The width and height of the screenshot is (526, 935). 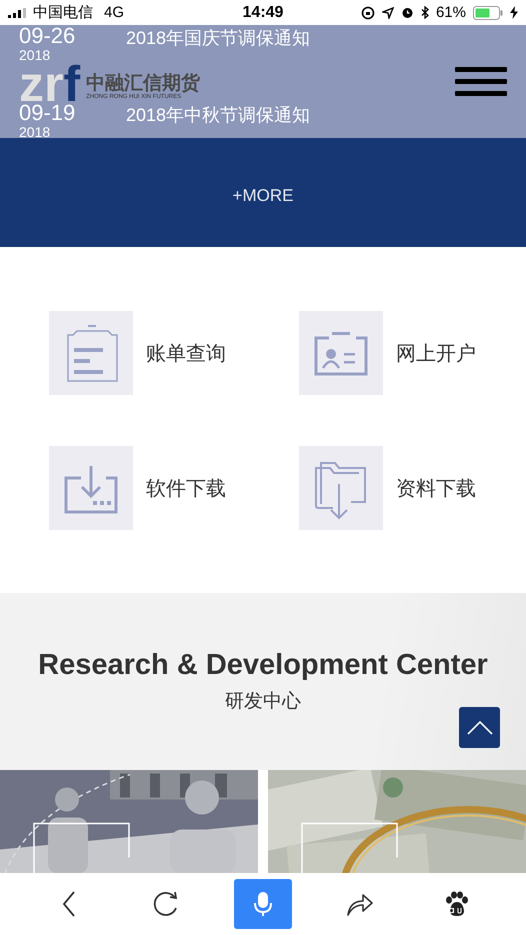 I want to click on microphone-icon, so click(x=262, y=904).